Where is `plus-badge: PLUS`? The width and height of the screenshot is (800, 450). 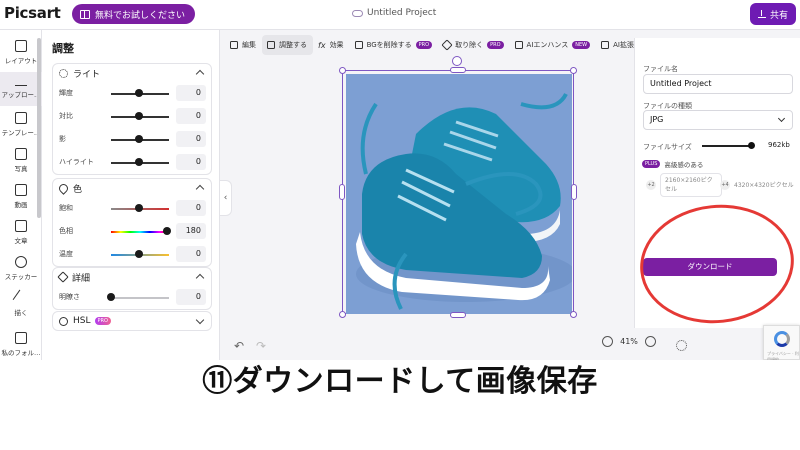
plus-badge: PLUS is located at coordinates (651, 164).